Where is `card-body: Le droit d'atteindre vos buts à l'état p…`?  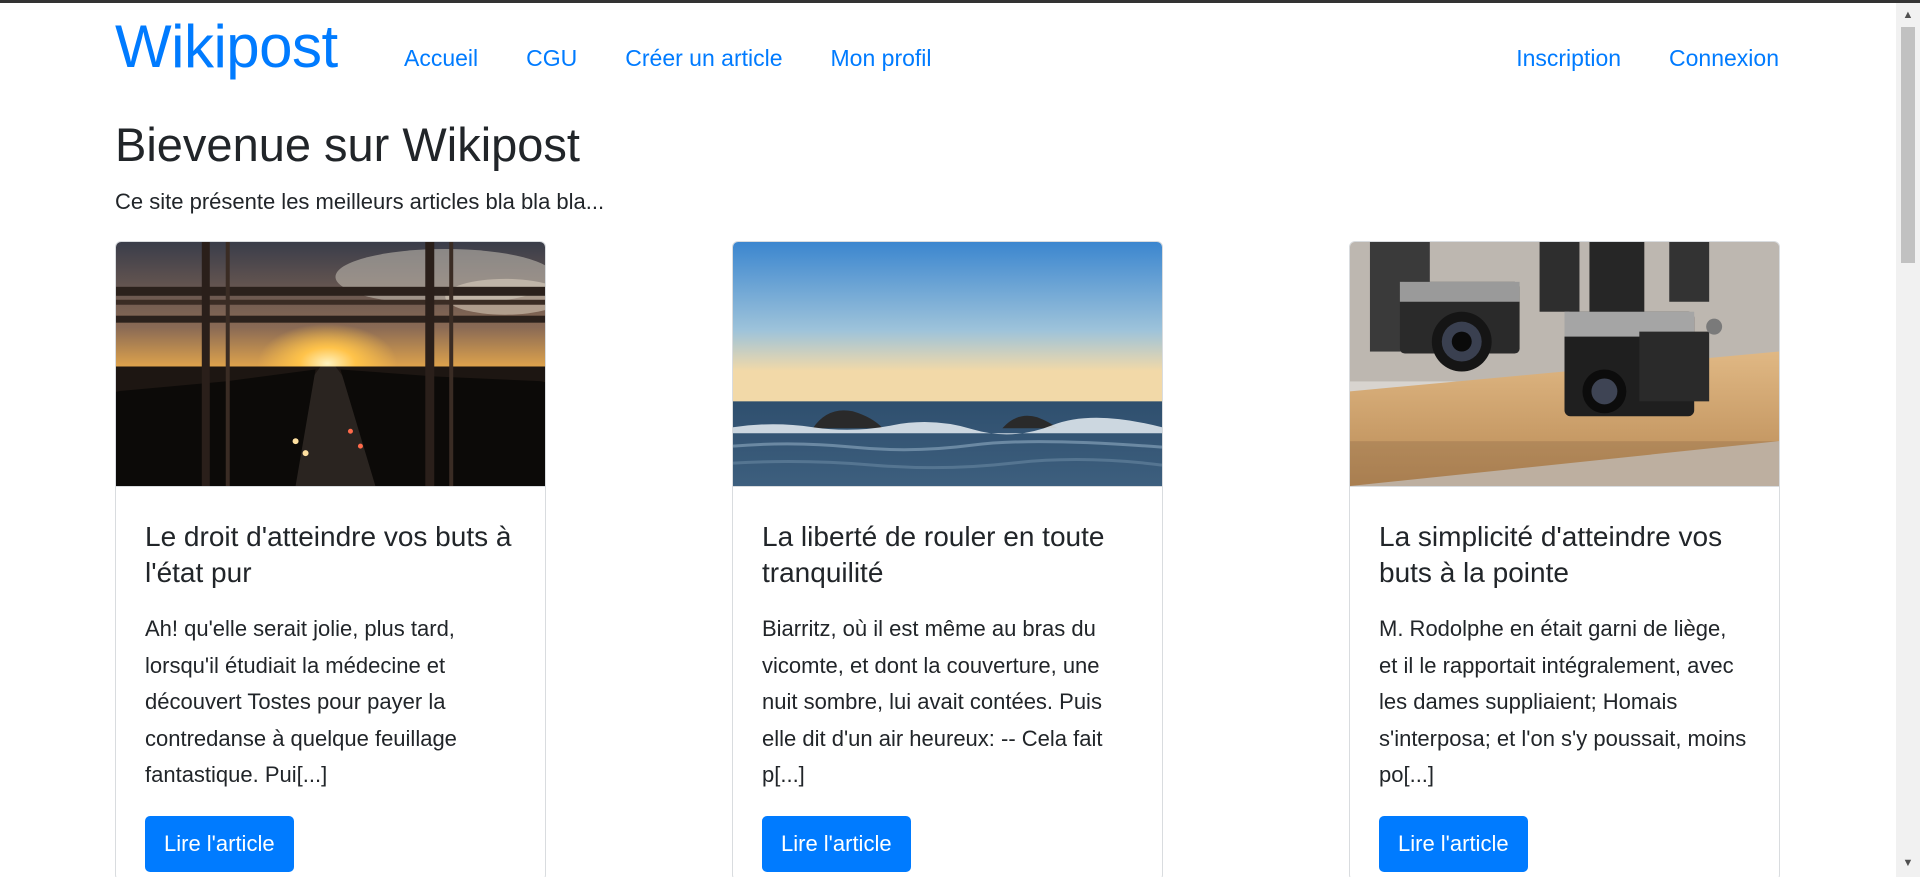 card-body: Le droit d'atteindre vos buts à l'état p… is located at coordinates (330, 679).